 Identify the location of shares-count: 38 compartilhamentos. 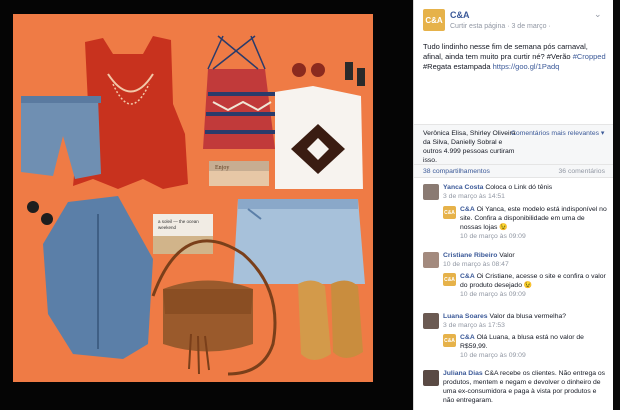
(456, 171).